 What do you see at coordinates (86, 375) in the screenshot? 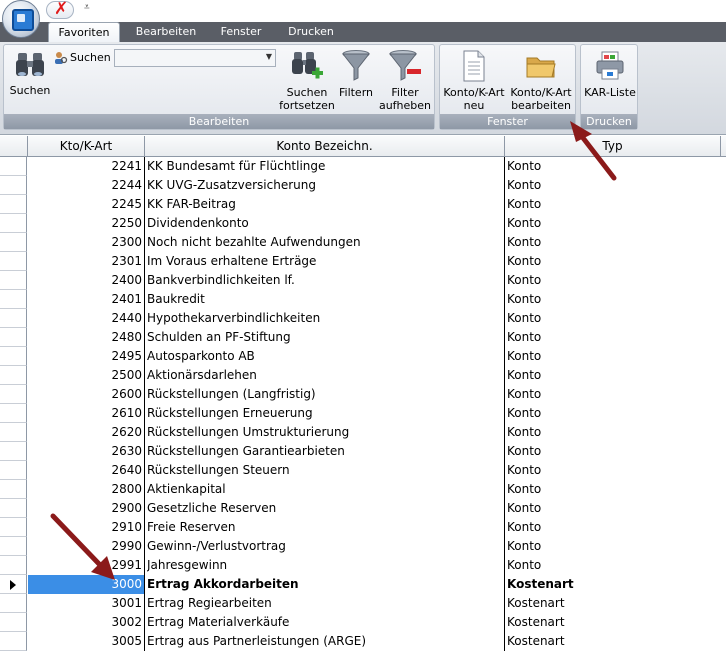
I see `cell-kto: 2500` at bounding box center [86, 375].